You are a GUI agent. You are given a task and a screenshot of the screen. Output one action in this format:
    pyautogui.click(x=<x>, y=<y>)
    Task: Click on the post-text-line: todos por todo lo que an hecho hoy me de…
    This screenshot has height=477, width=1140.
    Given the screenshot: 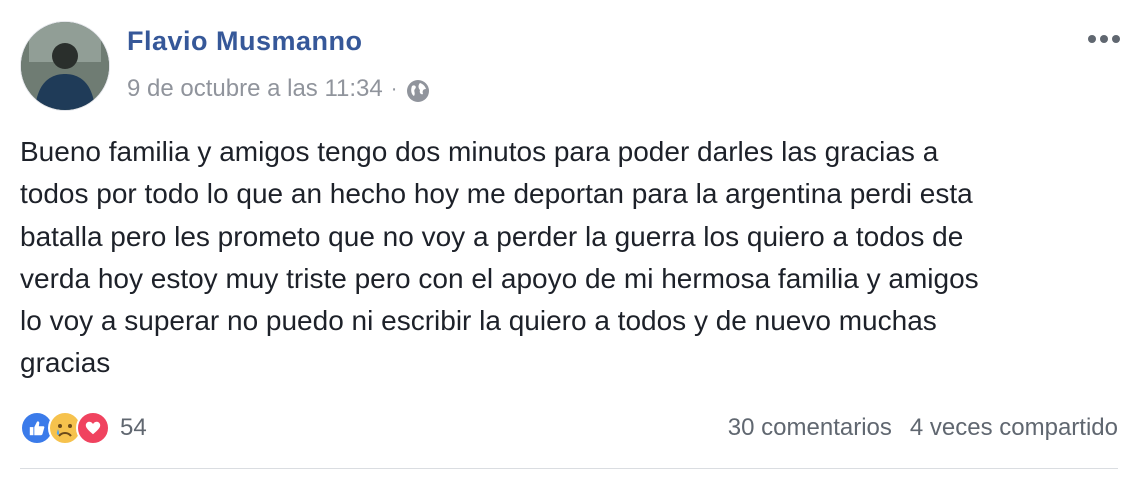 What is the action you would take?
    pyautogui.click(x=496, y=194)
    